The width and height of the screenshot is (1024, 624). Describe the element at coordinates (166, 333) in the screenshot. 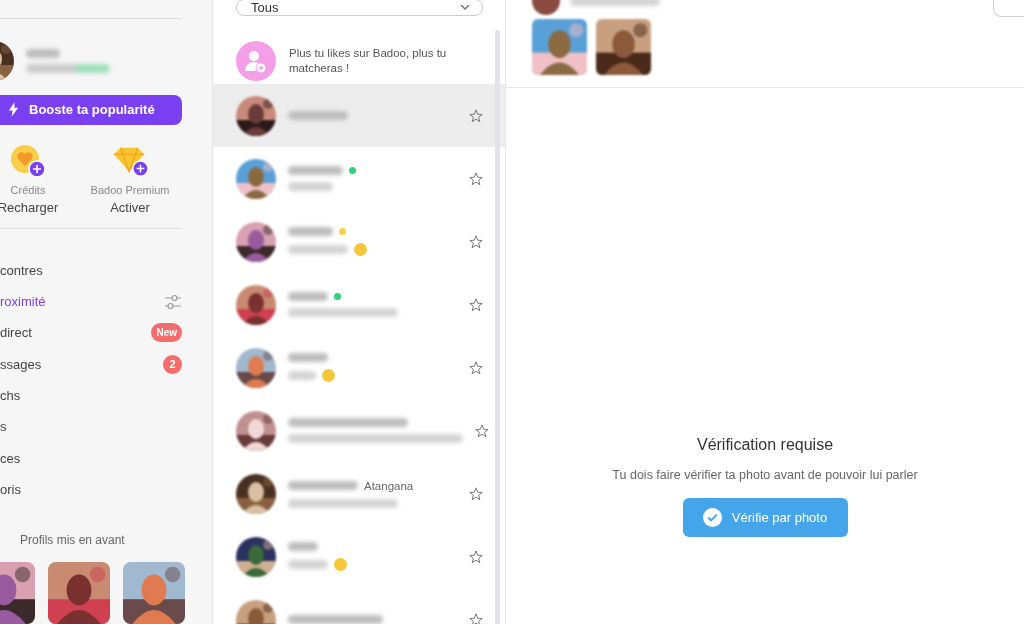

I see `count-badge: New` at that location.